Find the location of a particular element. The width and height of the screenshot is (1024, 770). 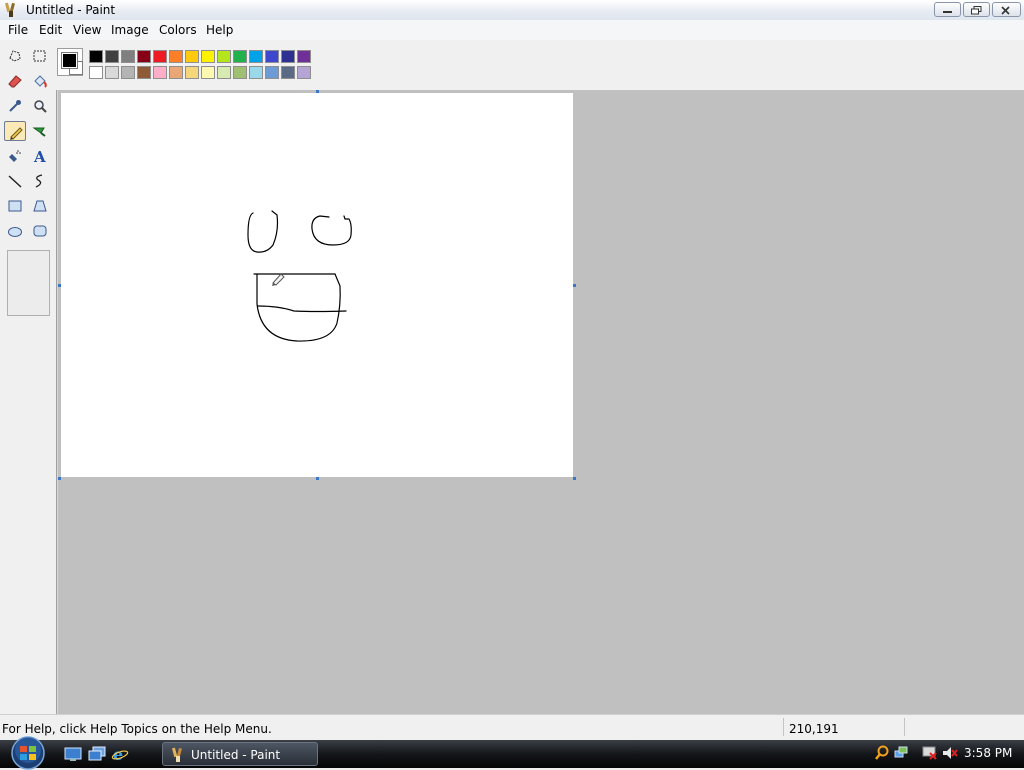

line-icon is located at coordinates (15, 181).